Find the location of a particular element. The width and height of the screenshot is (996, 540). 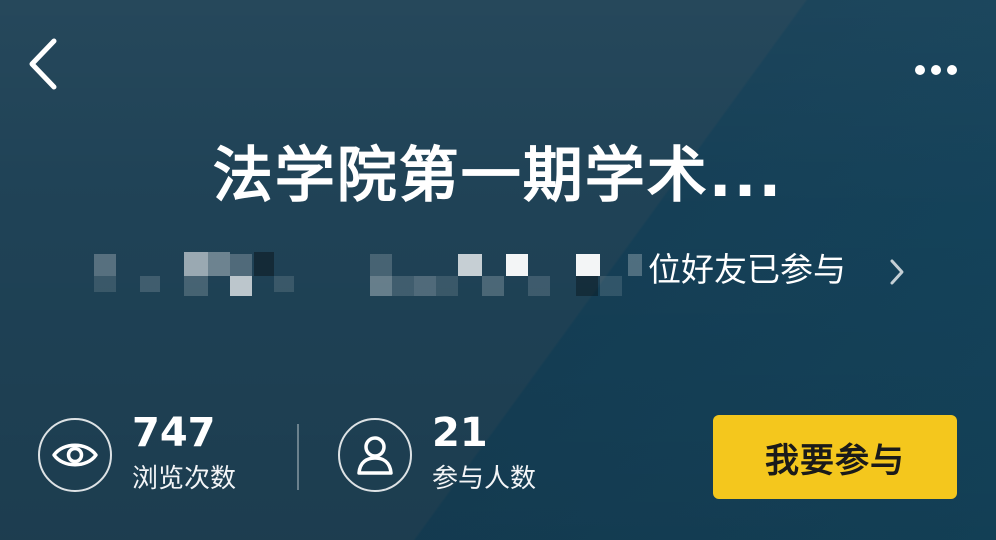

participants-label: 参与人数 is located at coordinates (484, 479).